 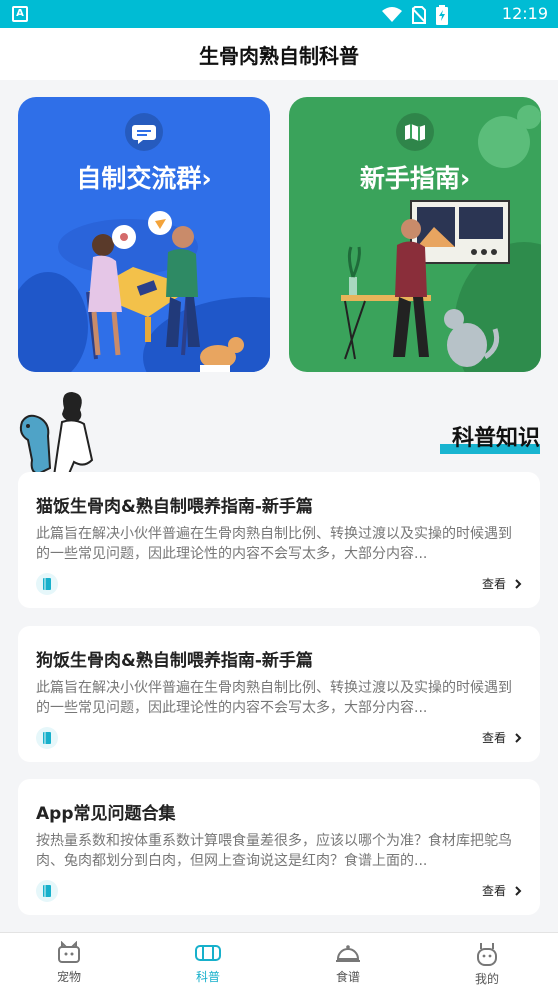 I want to click on article-title: 狗饭生骨肉&熟自制喂养指南-新手篇, so click(x=174, y=661).